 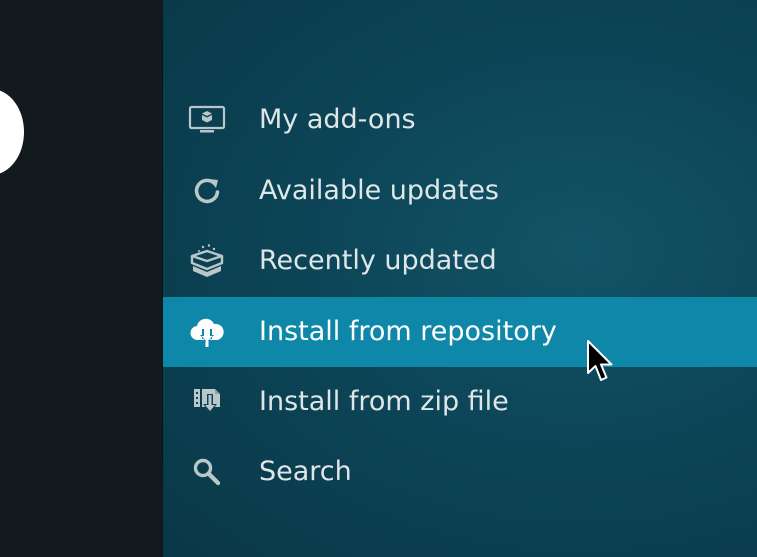 I want to click on menu-item-install-from-repository: Install from repository, so click(x=460, y=332).